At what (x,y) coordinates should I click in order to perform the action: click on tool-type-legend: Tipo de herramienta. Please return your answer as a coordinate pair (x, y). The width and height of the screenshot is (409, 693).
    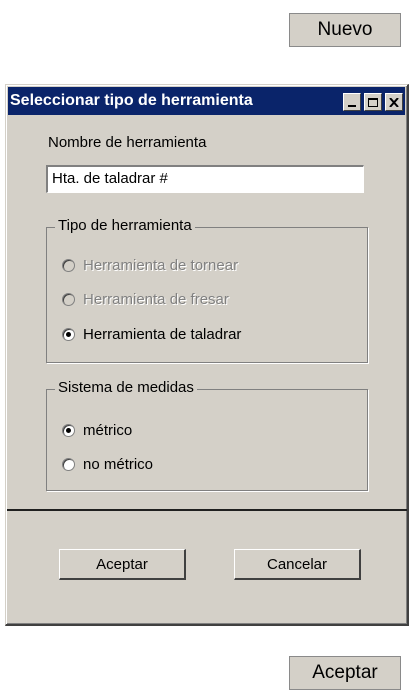
    Looking at the image, I should click on (125, 225).